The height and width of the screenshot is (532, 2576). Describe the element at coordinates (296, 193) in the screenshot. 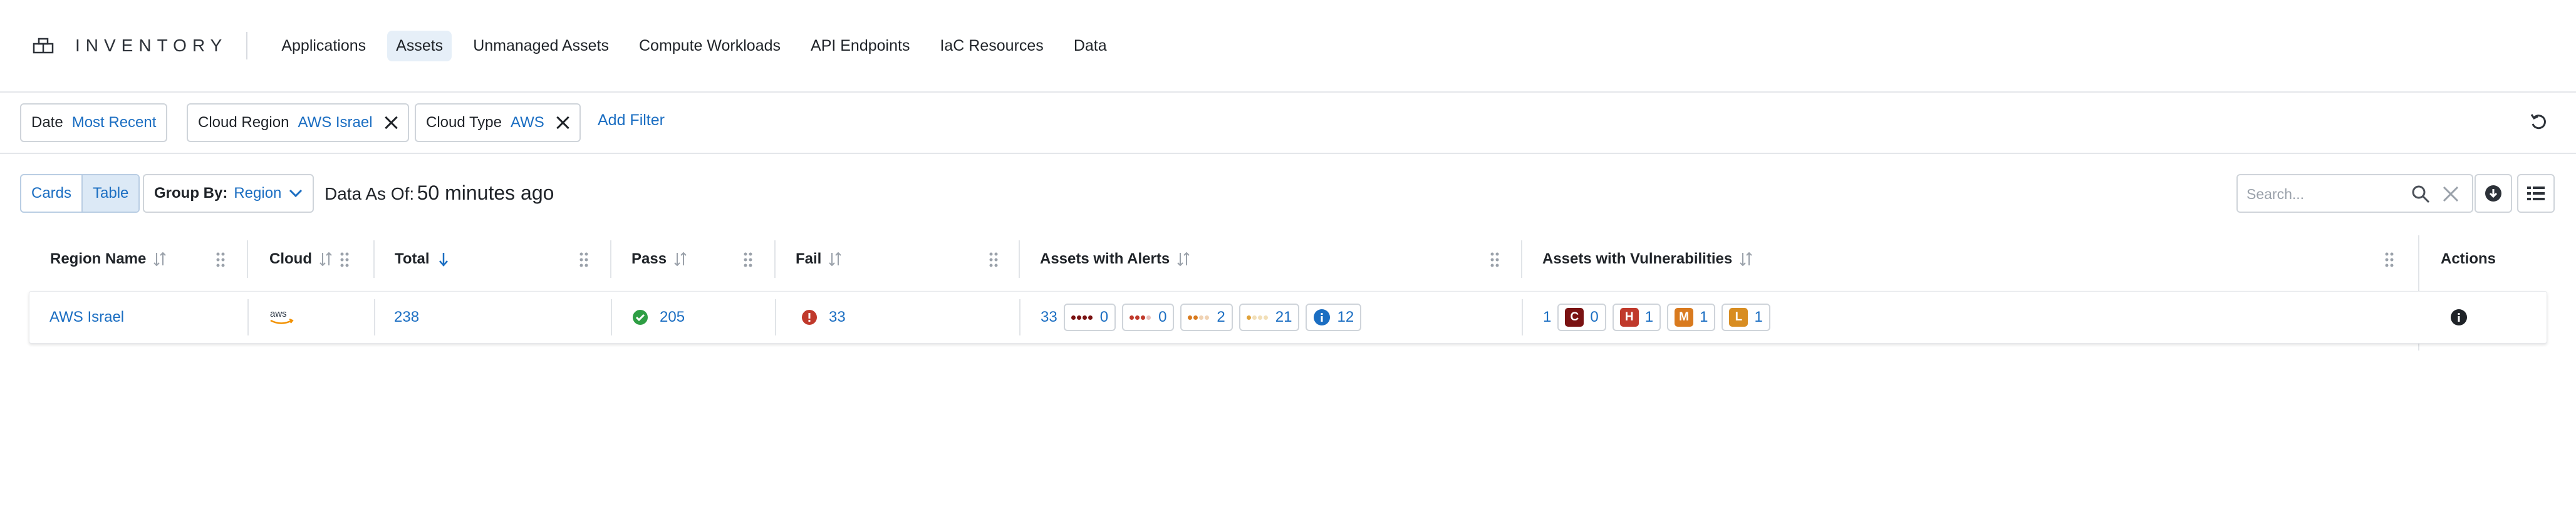

I see `chevron-down-icon` at that location.